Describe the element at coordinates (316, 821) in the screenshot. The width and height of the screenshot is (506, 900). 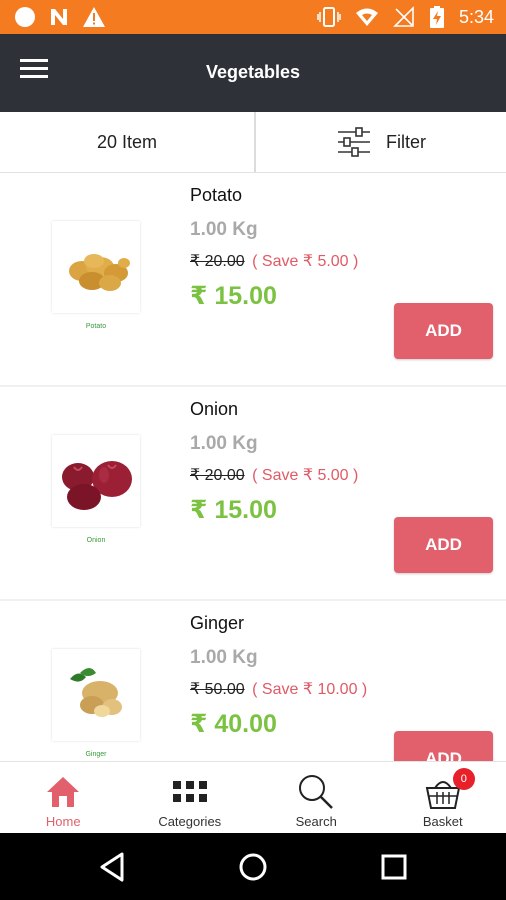
I see `nav-label: Search` at that location.